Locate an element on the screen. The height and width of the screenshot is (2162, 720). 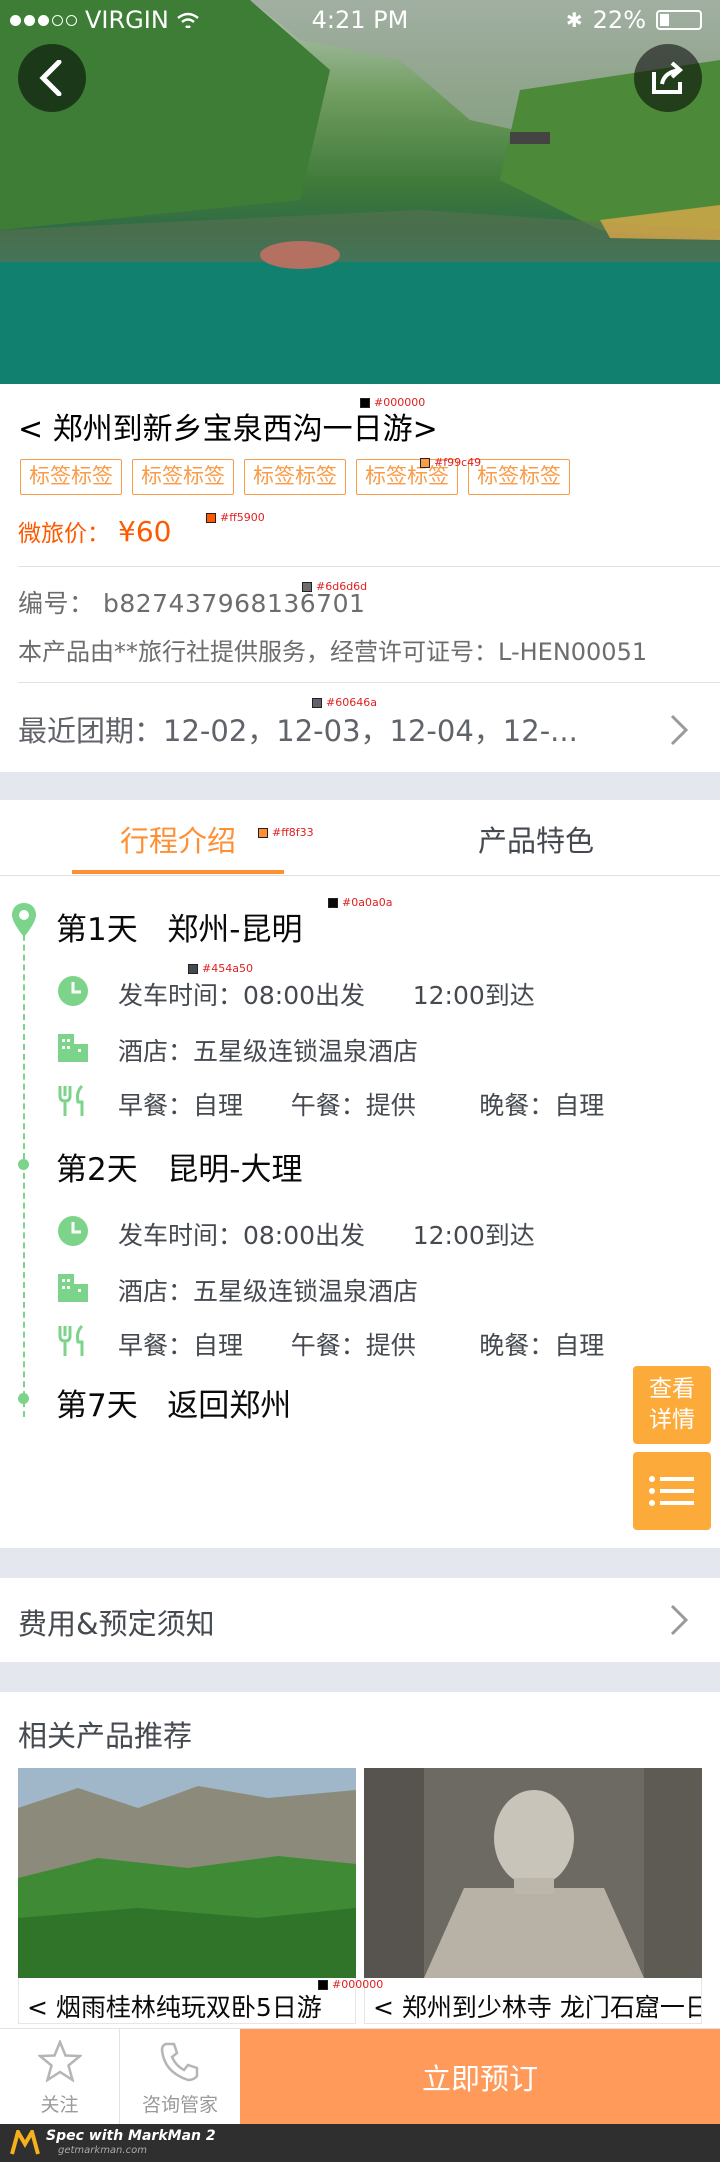
consult-button: 咨询管家 is located at coordinates (180, 2077).